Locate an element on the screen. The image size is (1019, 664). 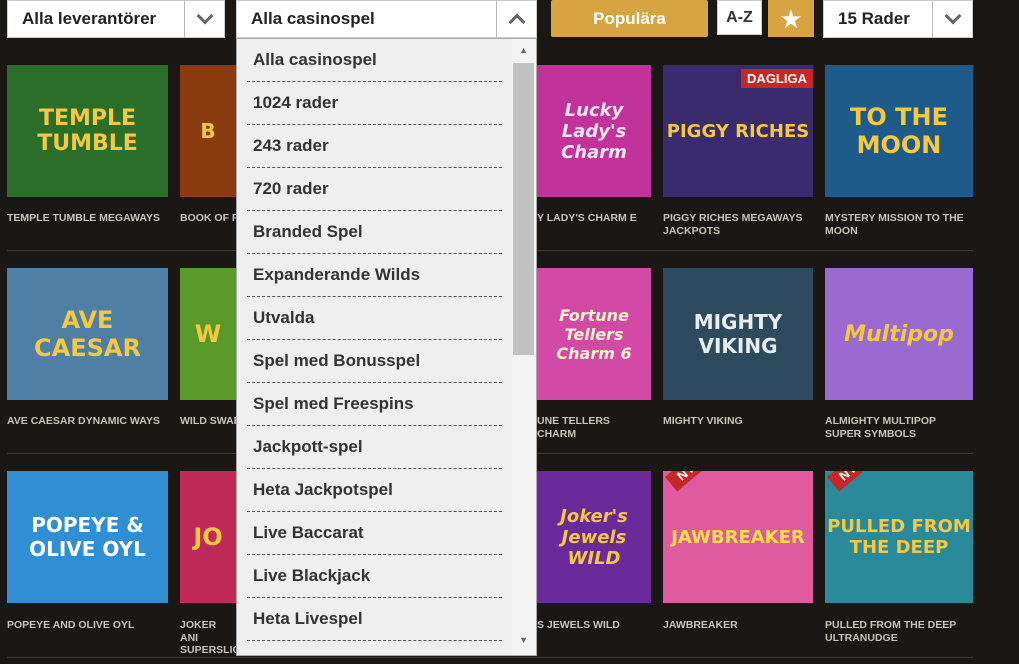
game-thumbnail: AVE CAESAR is located at coordinates (87, 334).